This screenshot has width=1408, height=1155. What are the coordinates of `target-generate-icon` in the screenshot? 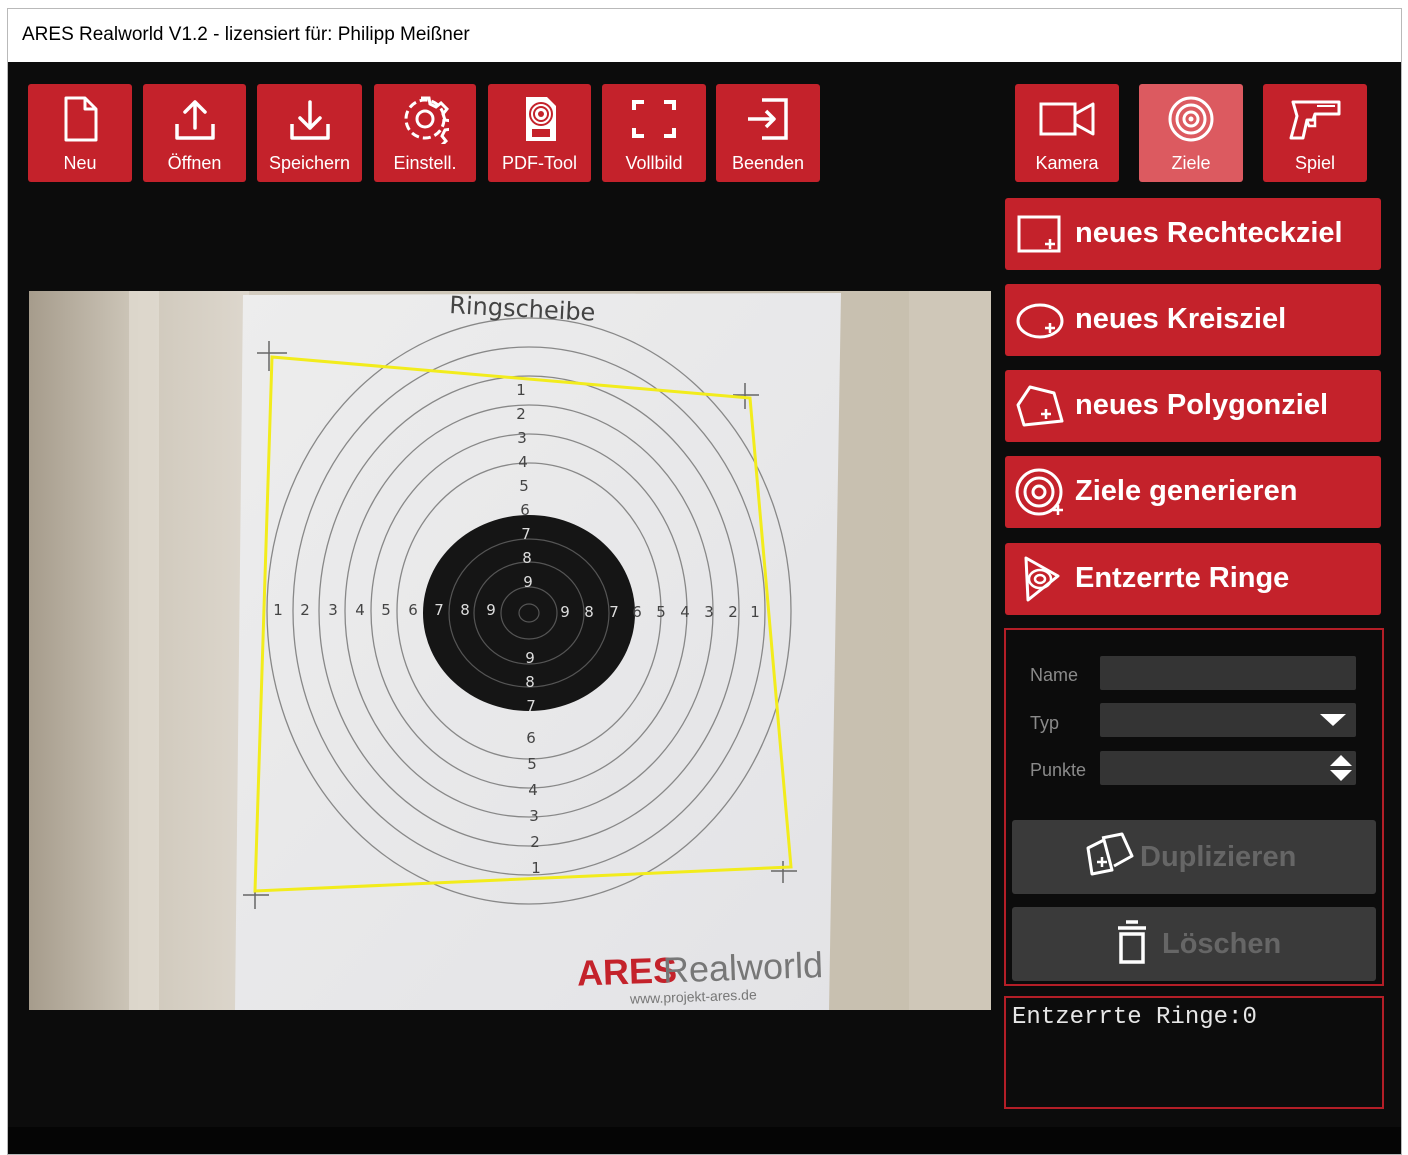 It's located at (1039, 492).